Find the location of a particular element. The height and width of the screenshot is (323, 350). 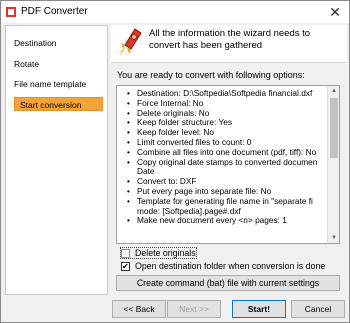

close-icon: ✕ is located at coordinates (335, 12).